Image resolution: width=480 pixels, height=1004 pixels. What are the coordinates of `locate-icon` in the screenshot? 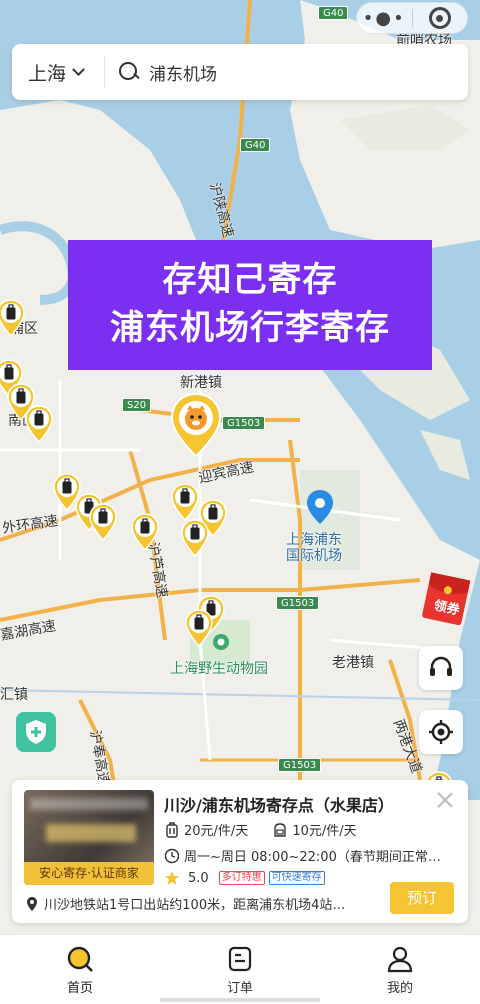 It's located at (441, 732).